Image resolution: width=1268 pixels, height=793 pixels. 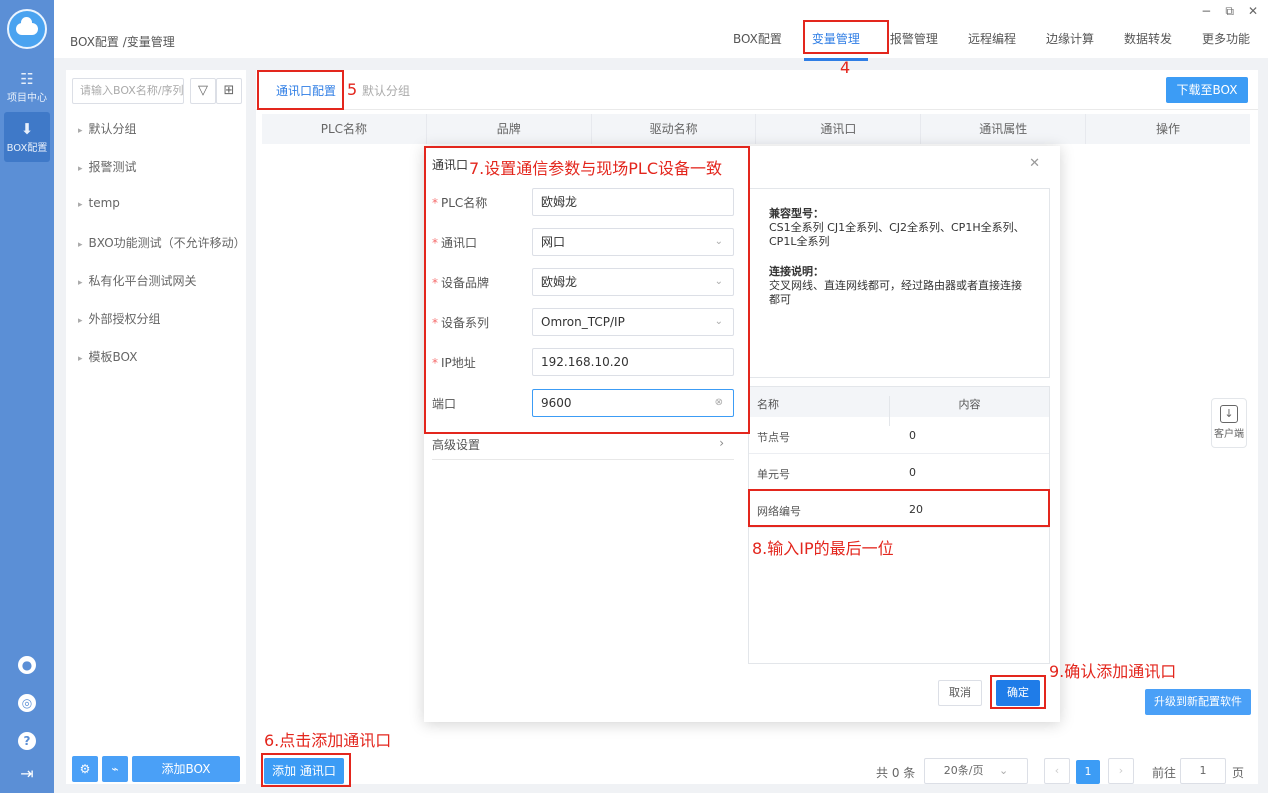 What do you see at coordinates (162, 242) in the screenshot?
I see `group-item: ▸ BXO功能测试（不允许移动）` at bounding box center [162, 242].